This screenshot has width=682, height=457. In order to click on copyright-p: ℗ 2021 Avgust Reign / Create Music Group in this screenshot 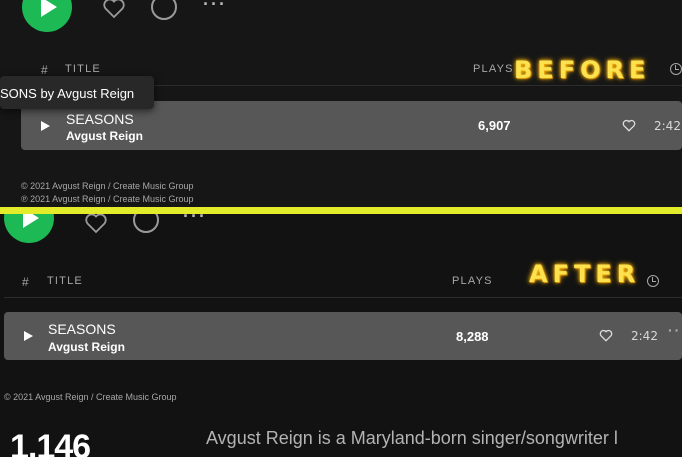, I will do `click(107, 199)`.